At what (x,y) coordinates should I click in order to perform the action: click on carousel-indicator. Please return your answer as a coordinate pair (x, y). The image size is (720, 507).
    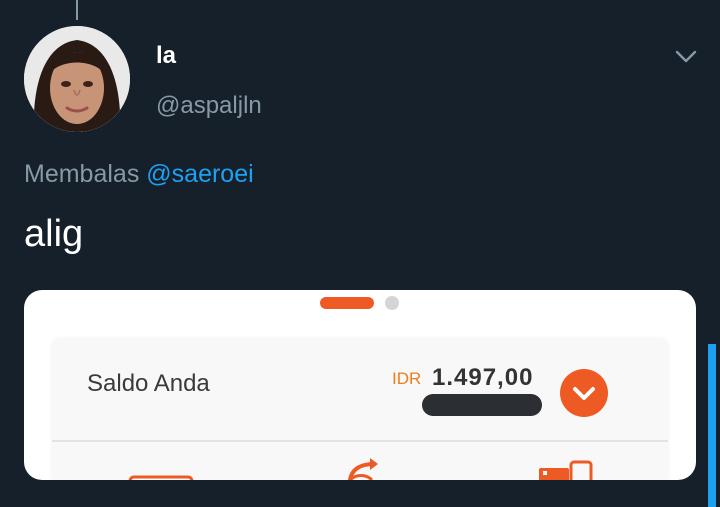
    Looking at the image, I should click on (359, 303).